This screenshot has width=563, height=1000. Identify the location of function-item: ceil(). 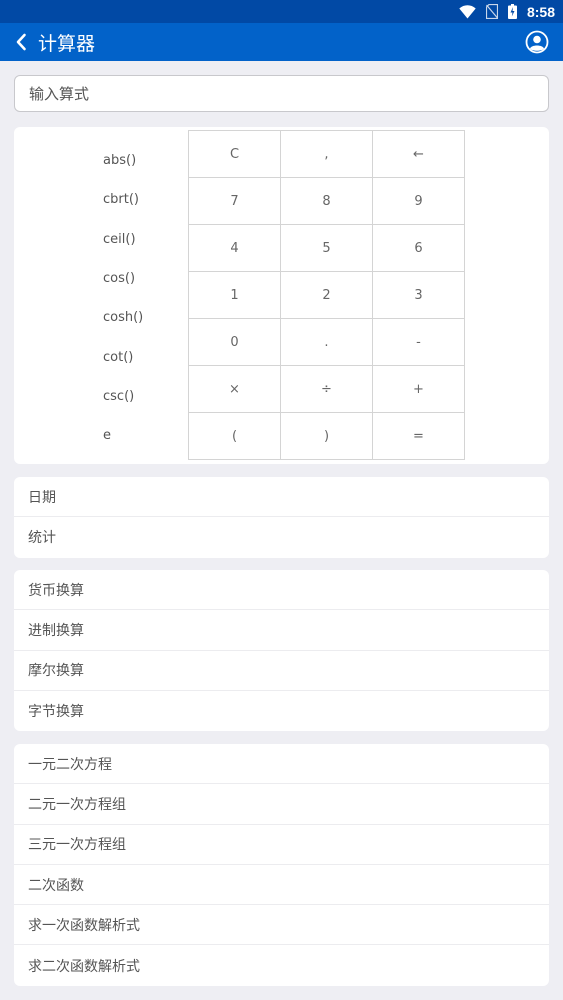
(143, 239).